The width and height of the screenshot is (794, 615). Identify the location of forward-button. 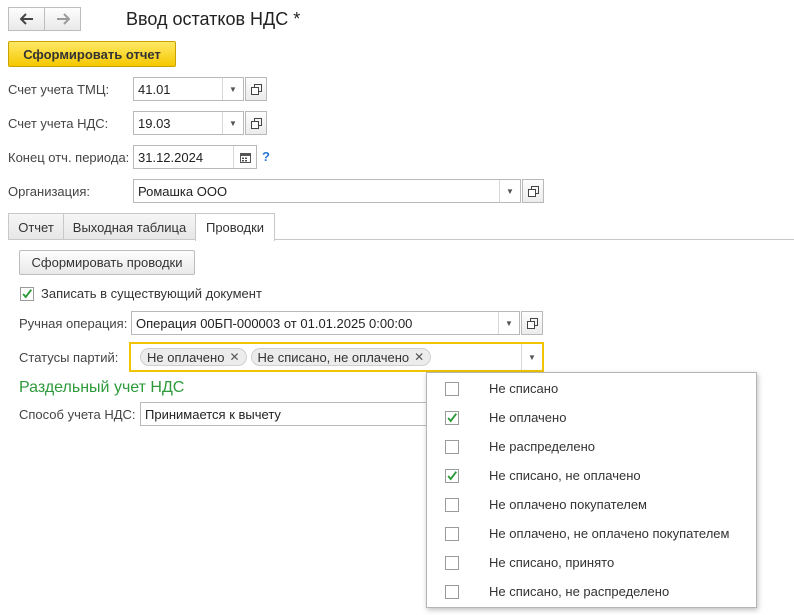
(62, 19).